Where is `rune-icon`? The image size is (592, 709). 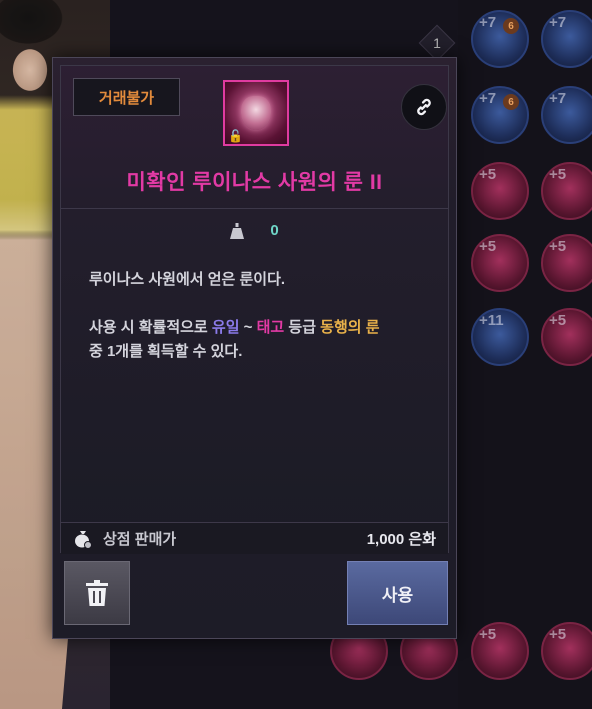 rune-icon is located at coordinates (256, 113).